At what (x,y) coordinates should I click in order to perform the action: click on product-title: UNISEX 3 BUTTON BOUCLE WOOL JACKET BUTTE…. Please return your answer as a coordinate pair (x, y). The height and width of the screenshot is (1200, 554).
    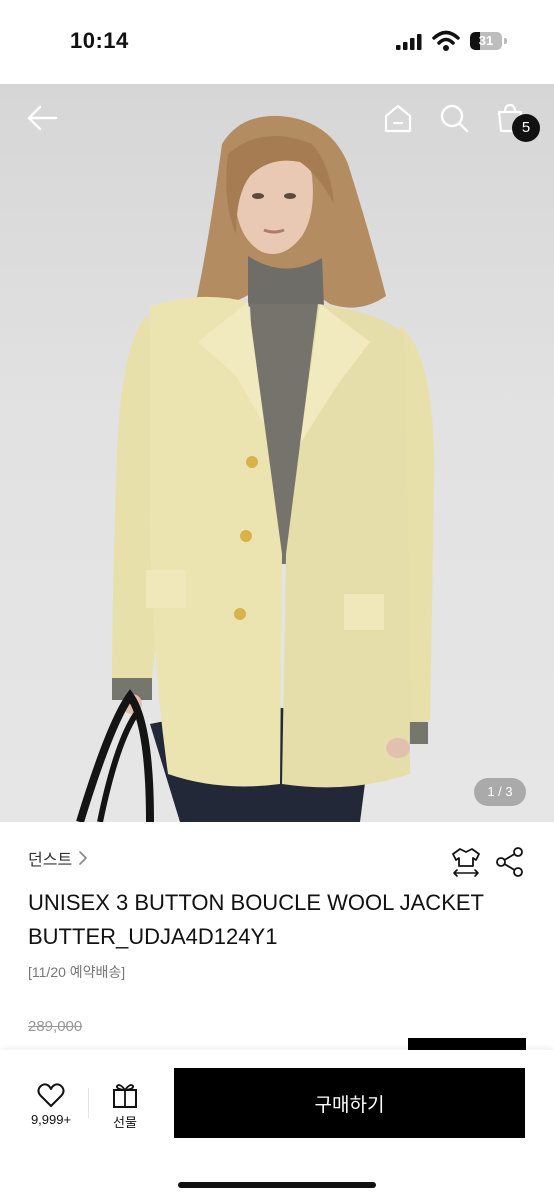
    Looking at the image, I should click on (256, 919).